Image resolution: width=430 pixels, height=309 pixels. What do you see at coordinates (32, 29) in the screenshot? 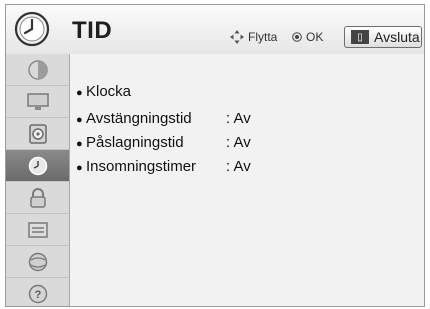
I see `clock-icon` at bounding box center [32, 29].